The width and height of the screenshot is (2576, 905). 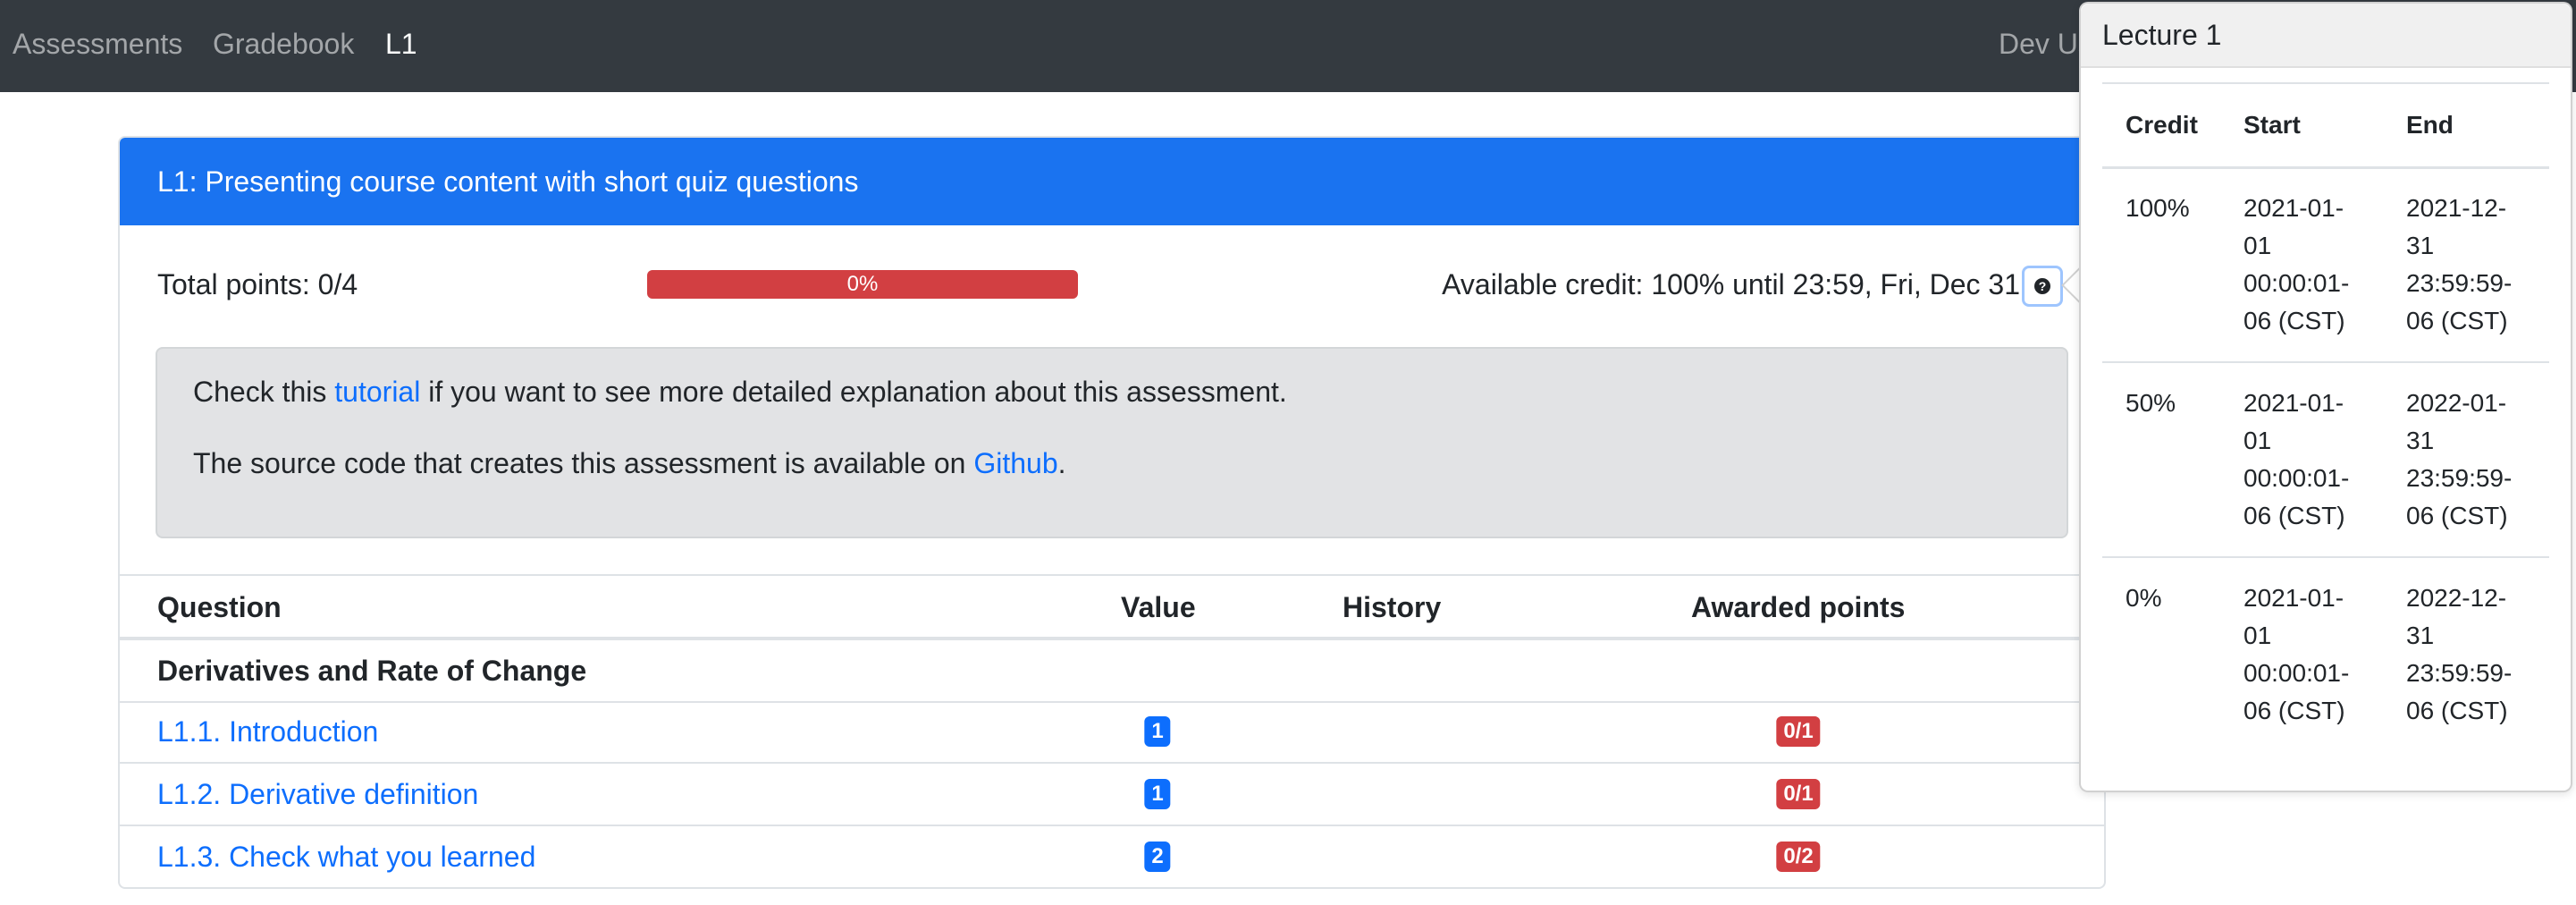 What do you see at coordinates (2326, 36) in the screenshot?
I see `popover-header: Lecture 1` at bounding box center [2326, 36].